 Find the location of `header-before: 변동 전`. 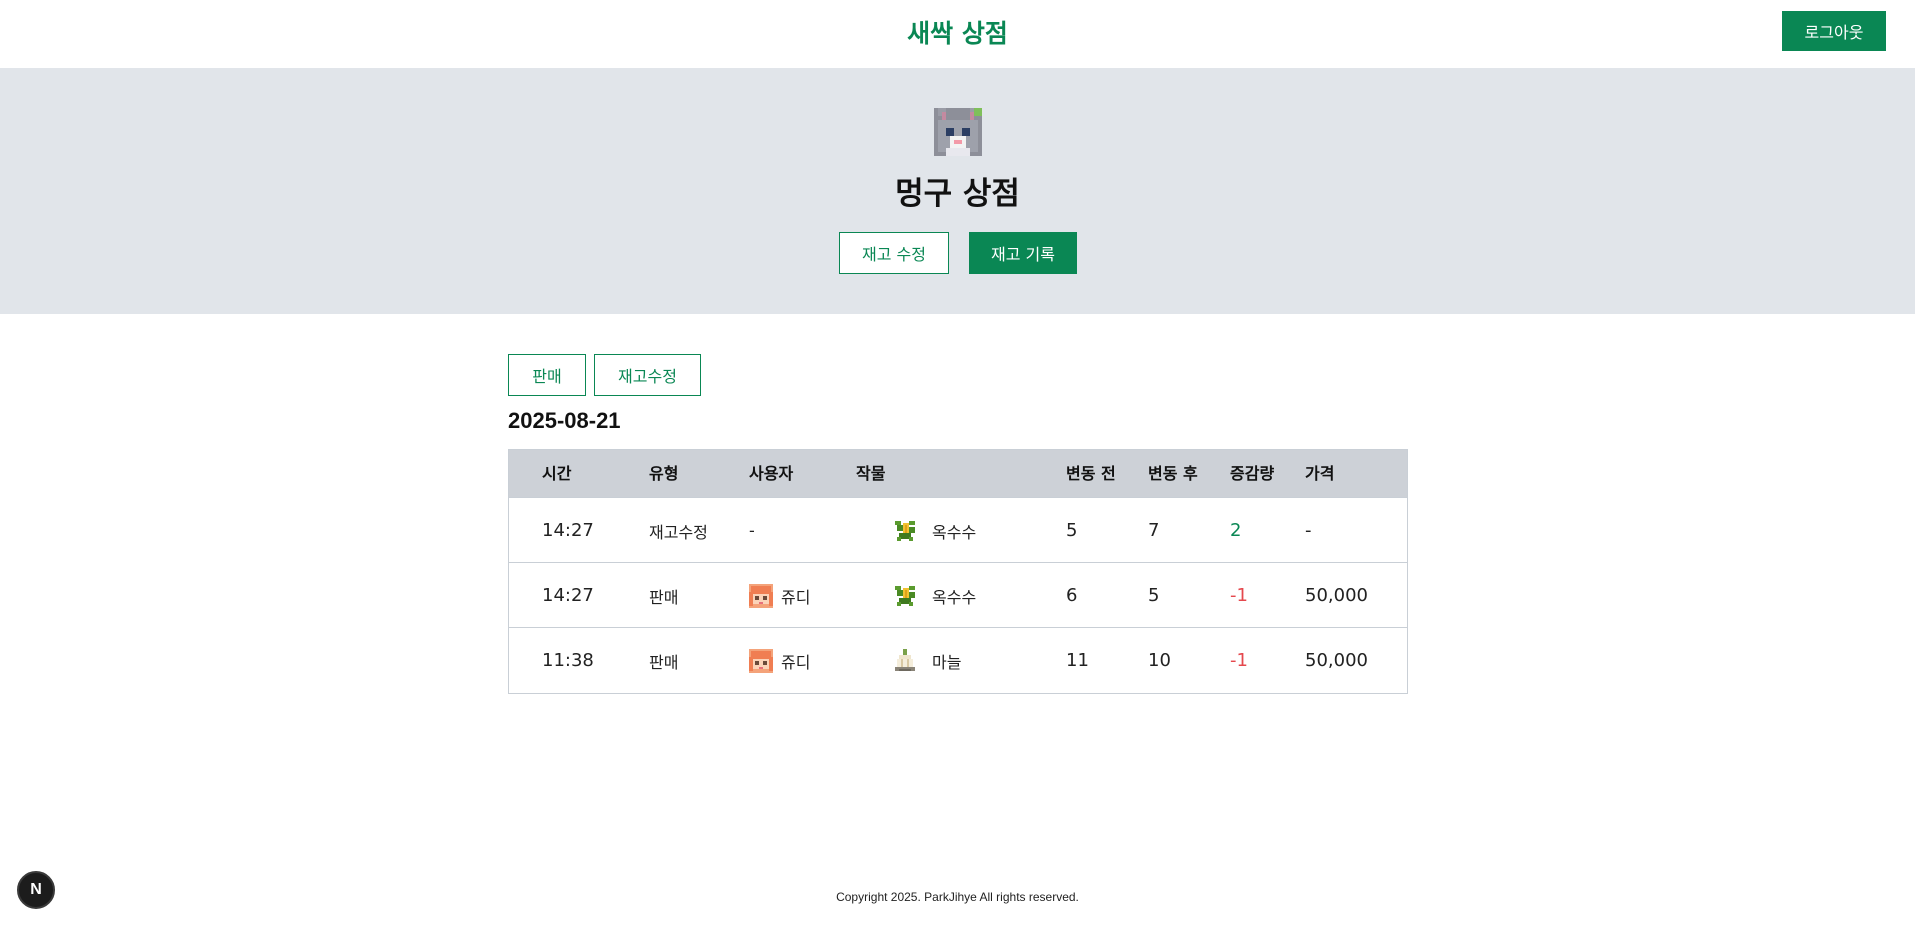

header-before: 변동 전 is located at coordinates (1091, 473).